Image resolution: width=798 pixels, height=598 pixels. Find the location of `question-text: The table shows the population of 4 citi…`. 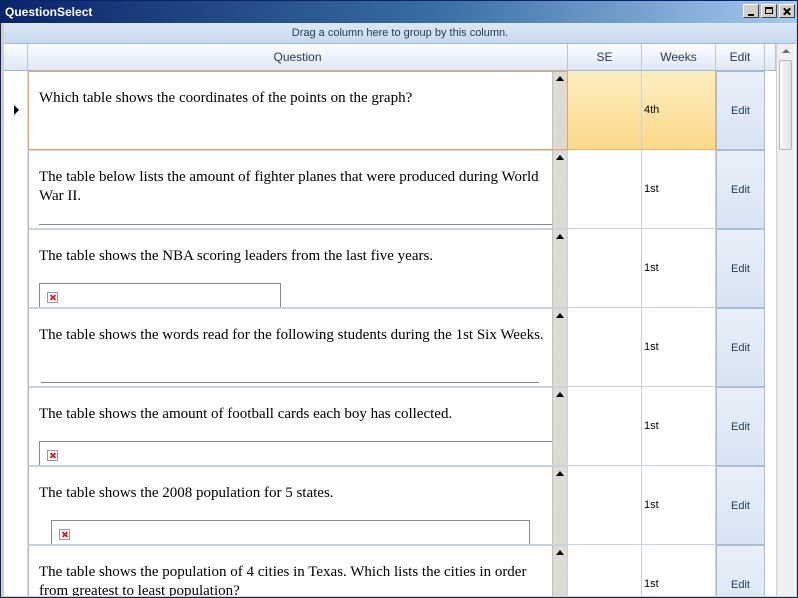

question-text: The table shows the population of 4 citi… is located at coordinates (283, 580).